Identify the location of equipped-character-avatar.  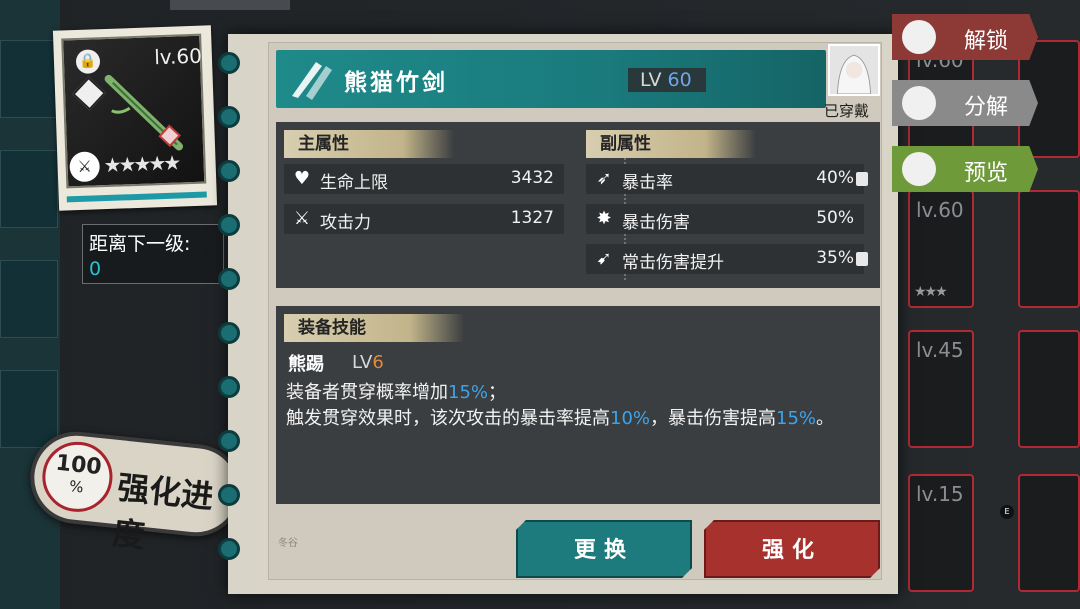
(854, 70).